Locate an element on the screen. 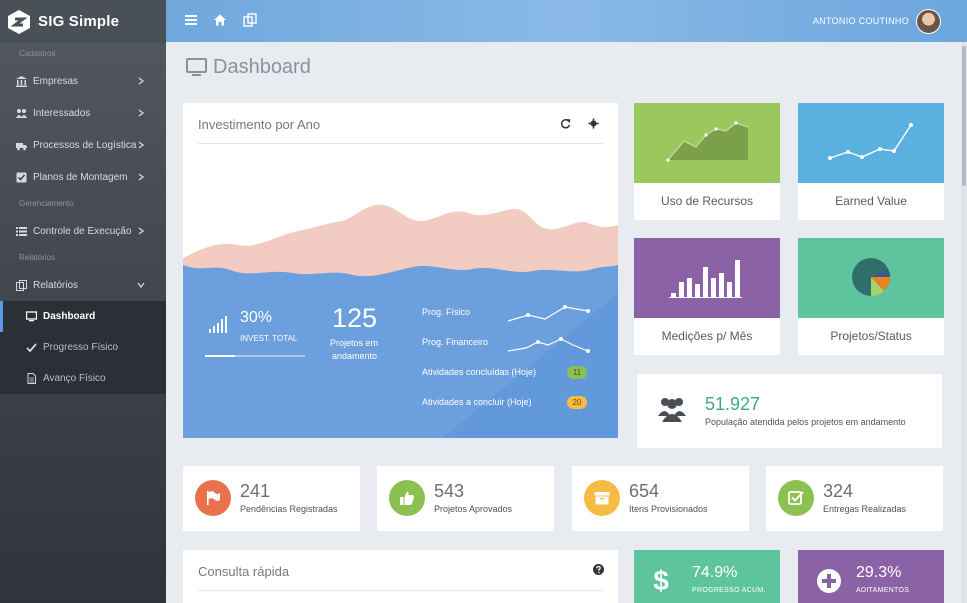 This screenshot has height=603, width=967. menu-icon is located at coordinates (191, 20).